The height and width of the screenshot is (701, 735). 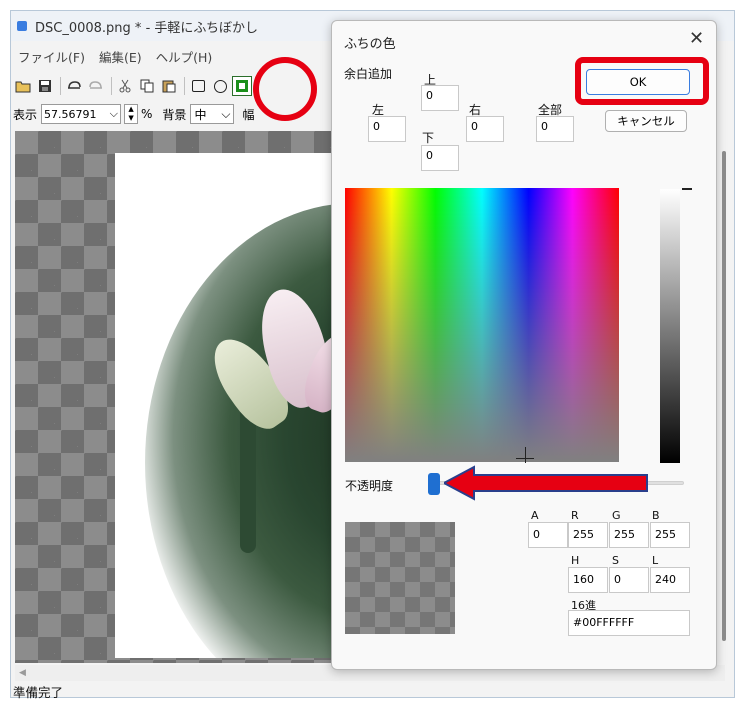 What do you see at coordinates (724, 396) in the screenshot?
I see `vertical-scrollbar` at bounding box center [724, 396].